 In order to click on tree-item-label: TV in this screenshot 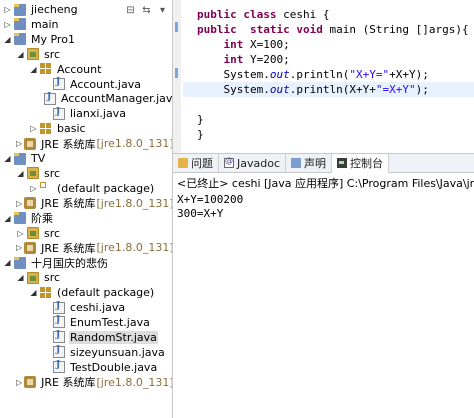, I will do `click(38, 158)`.